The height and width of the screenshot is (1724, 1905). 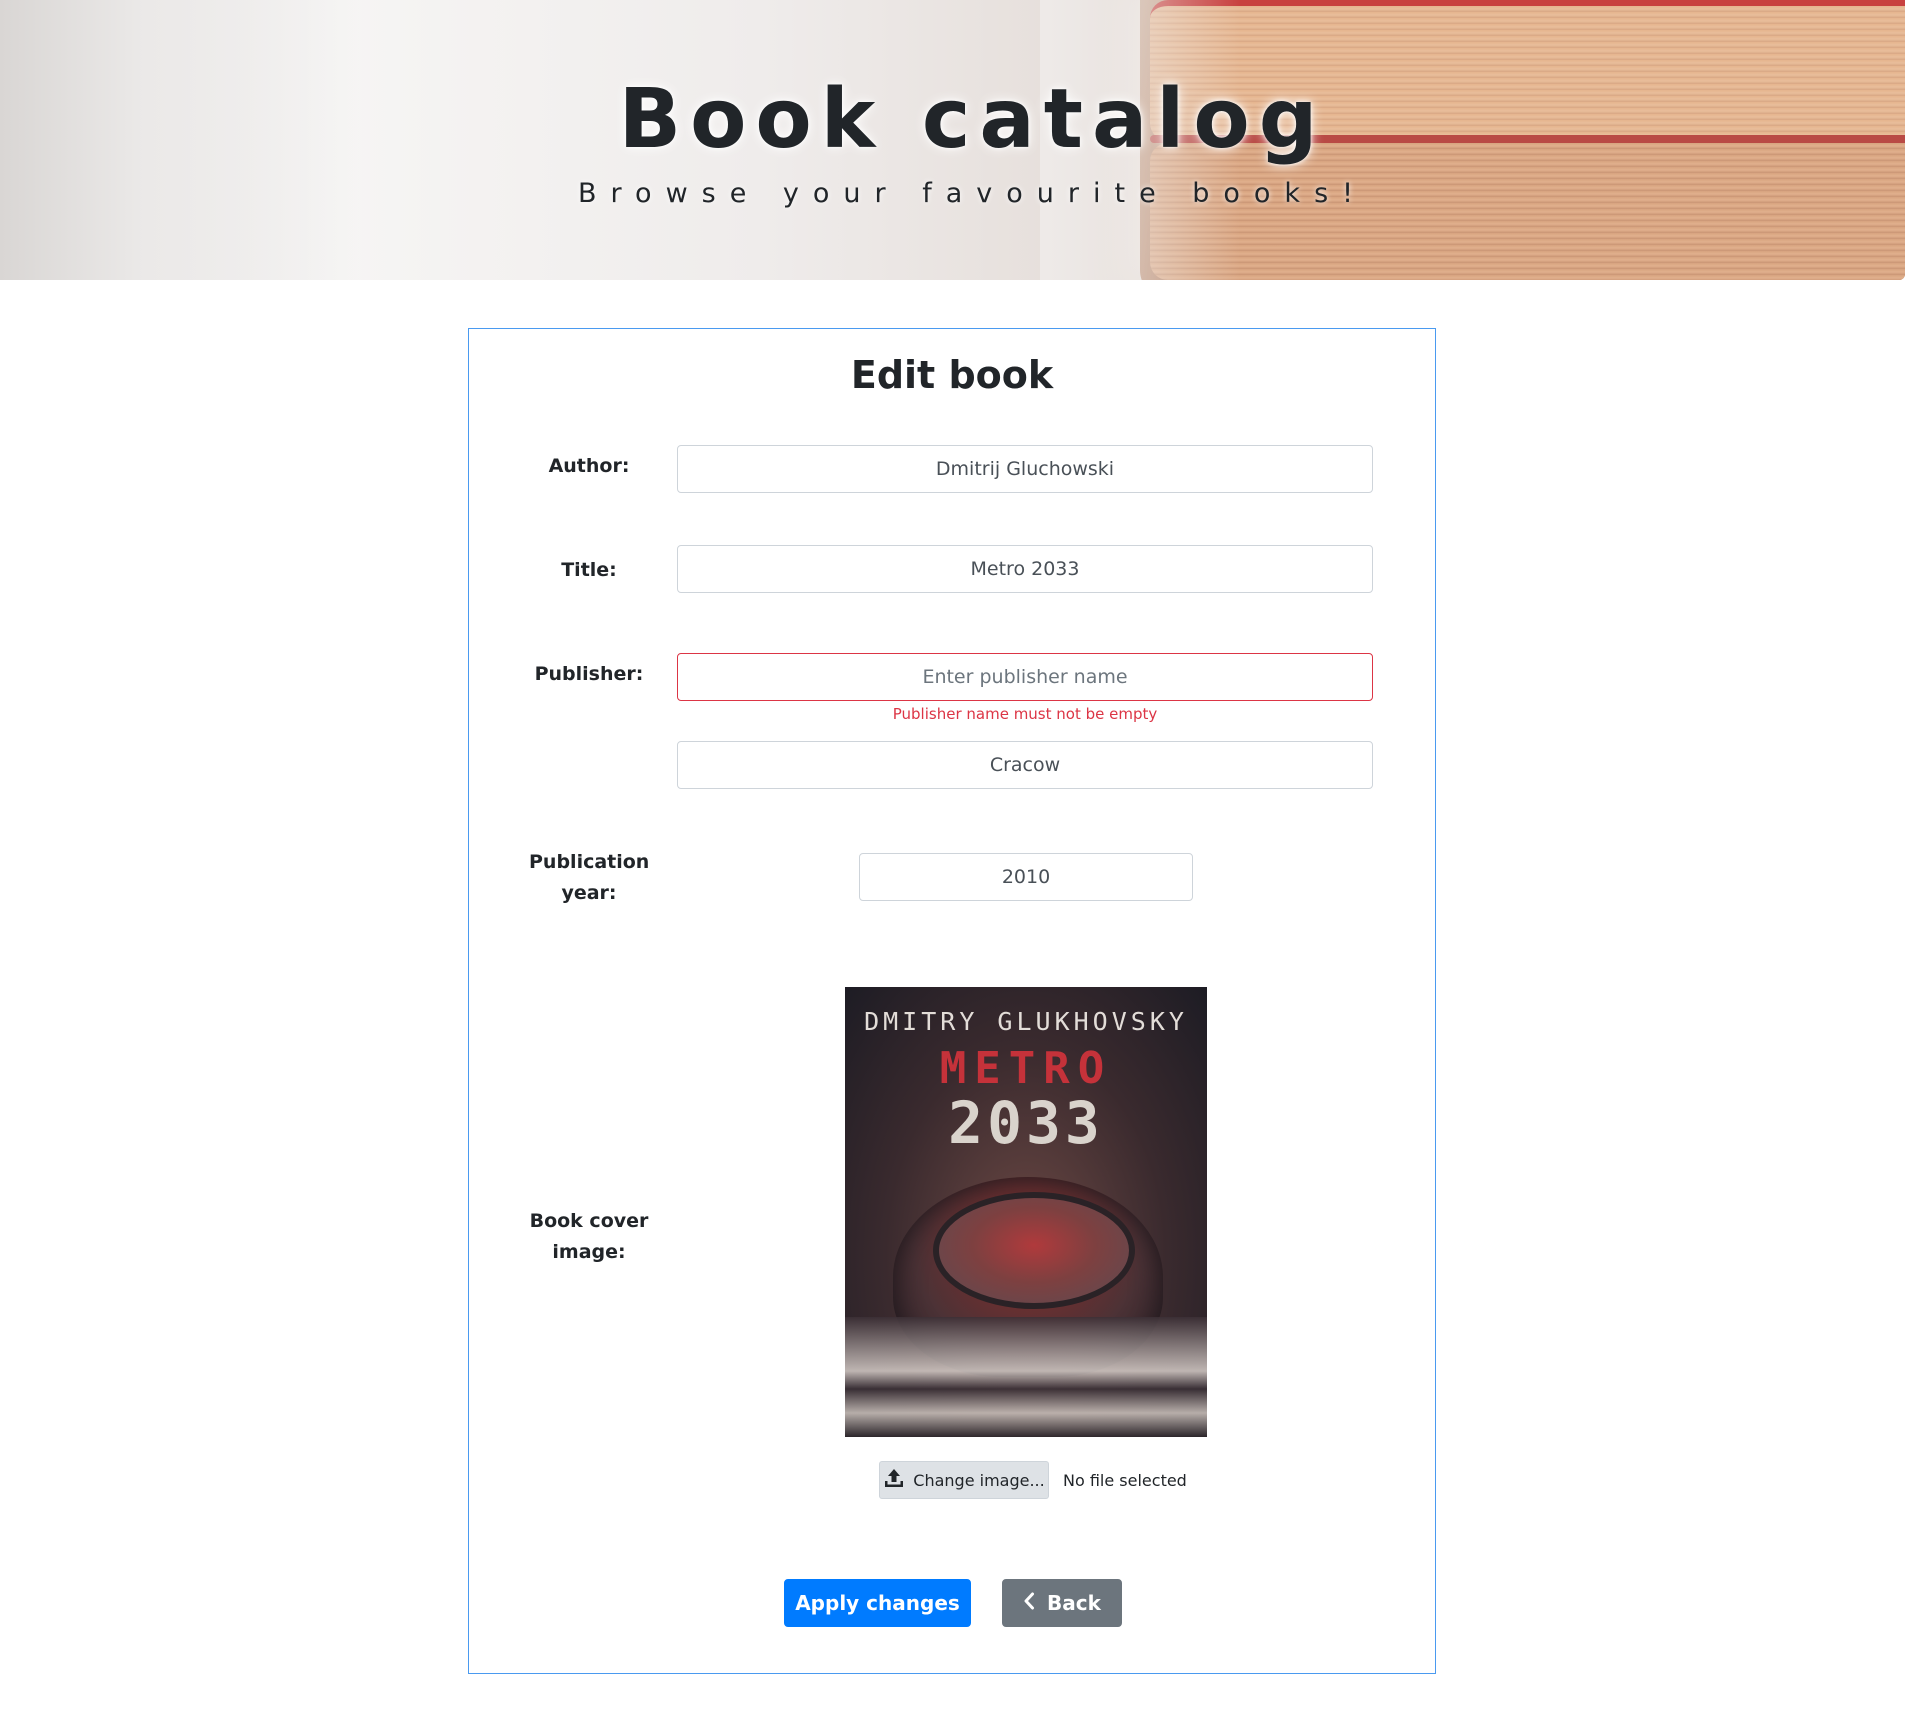 What do you see at coordinates (1025, 469) in the screenshot?
I see `author-input` at bounding box center [1025, 469].